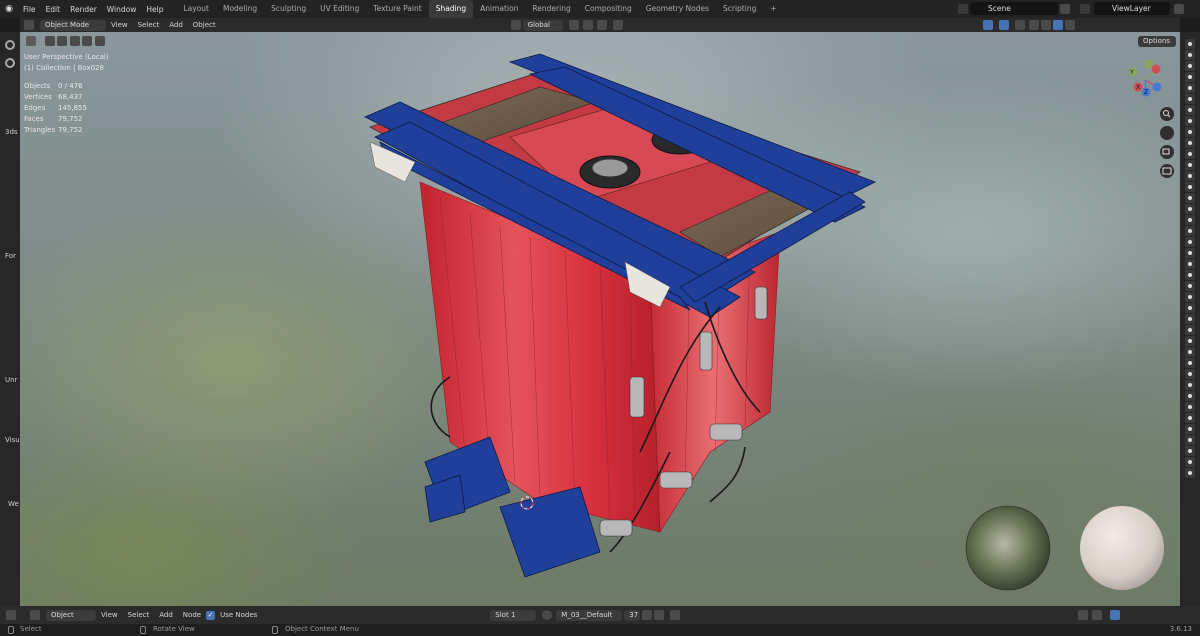 The height and width of the screenshot is (636, 1200). What do you see at coordinates (601, 25) in the screenshot?
I see `snap-target-icon` at bounding box center [601, 25].